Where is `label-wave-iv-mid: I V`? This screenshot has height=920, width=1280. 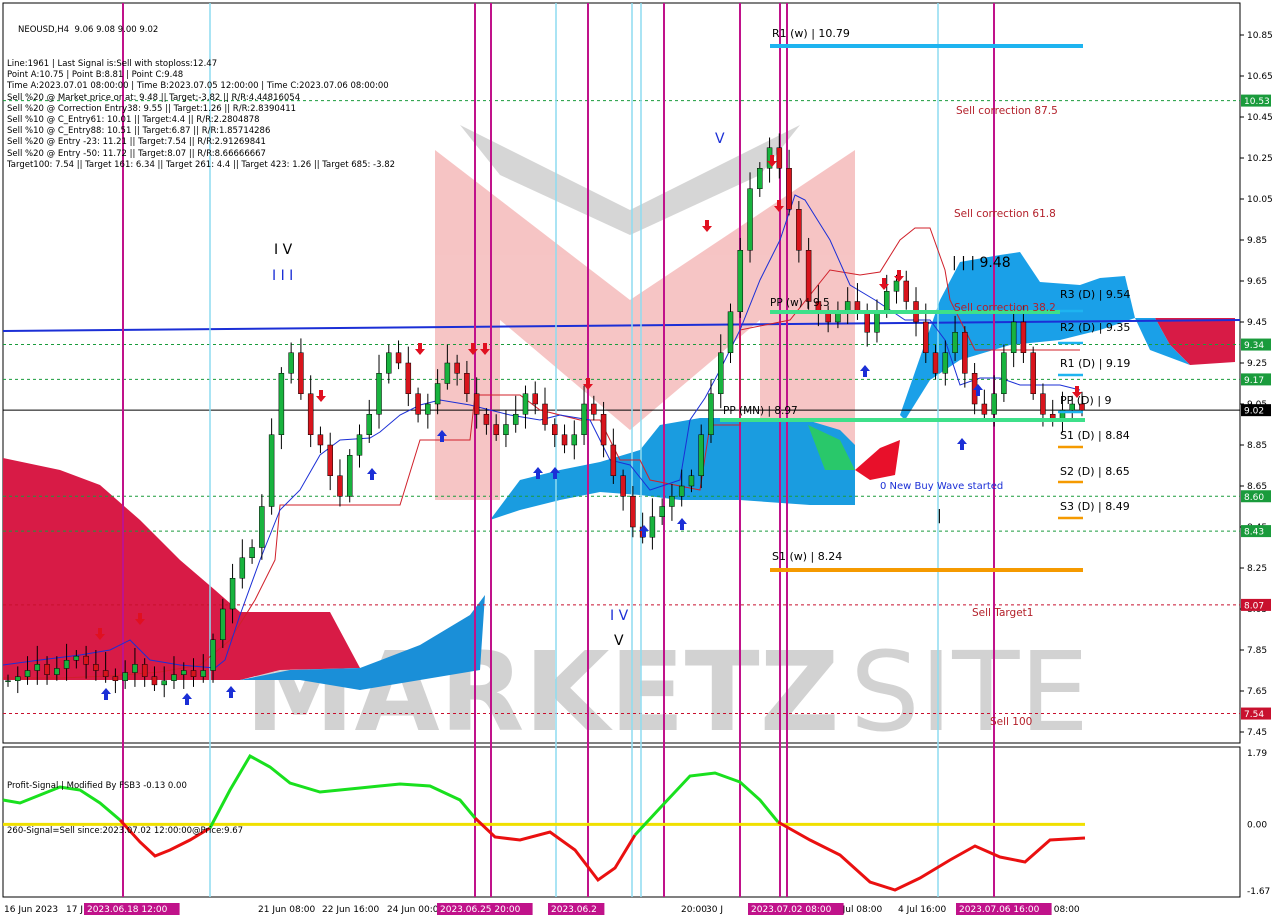 label-wave-iv-mid: I V is located at coordinates (619, 616).